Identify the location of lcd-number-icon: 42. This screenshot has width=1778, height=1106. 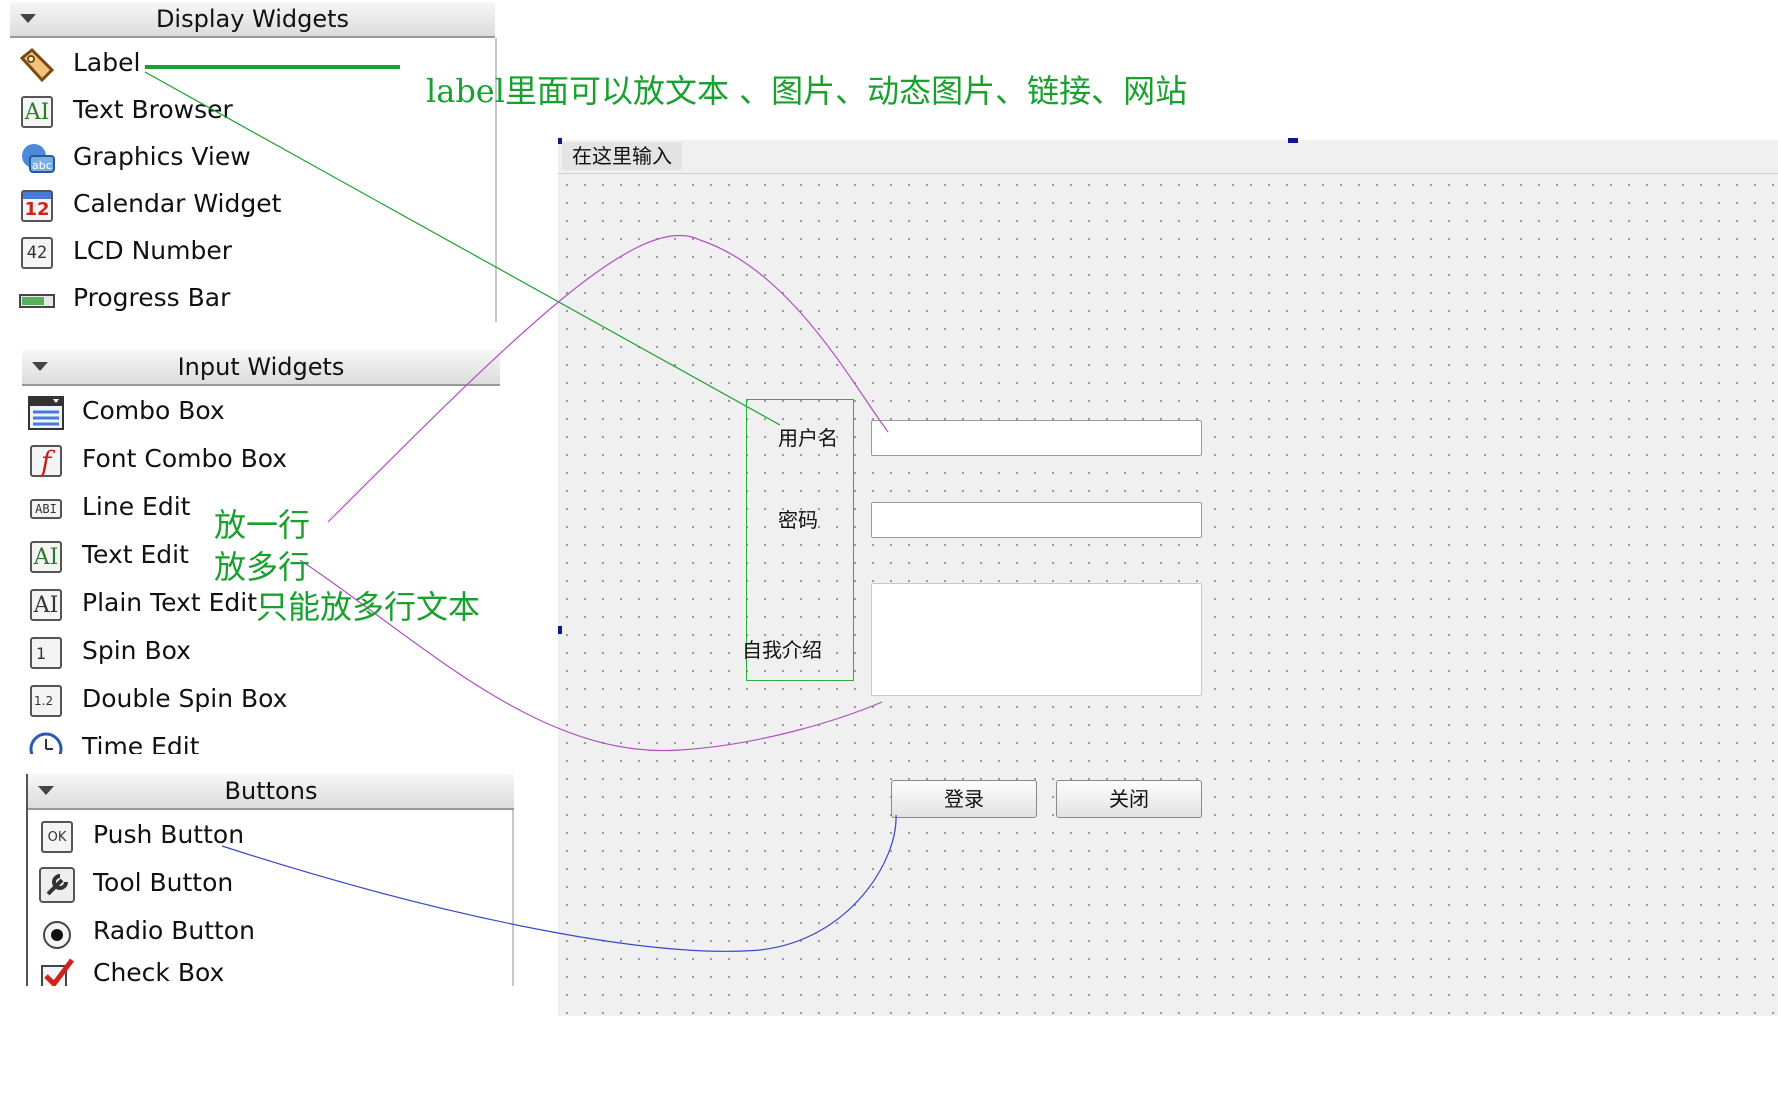
(37, 253).